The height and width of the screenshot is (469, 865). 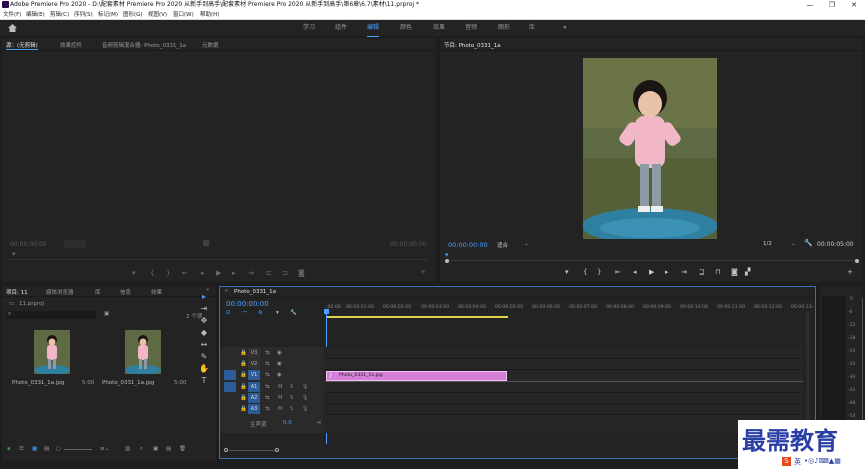 What do you see at coordinates (98, 292) in the screenshot?
I see `tab-libraries: 库` at bounding box center [98, 292].